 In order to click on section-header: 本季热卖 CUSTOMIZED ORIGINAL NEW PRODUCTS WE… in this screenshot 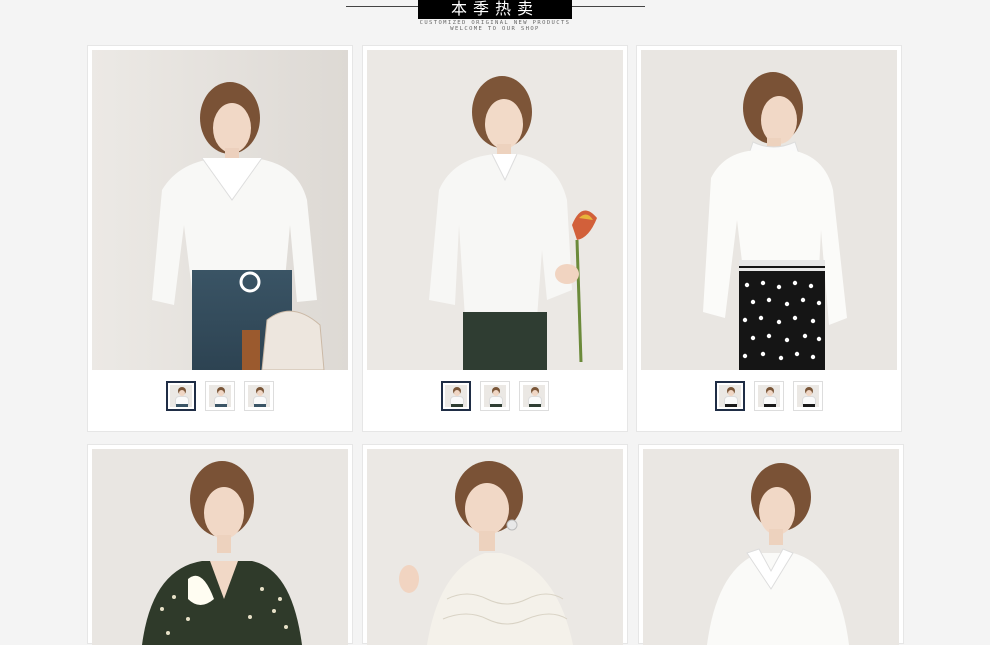, I will do `click(495, 20)`.